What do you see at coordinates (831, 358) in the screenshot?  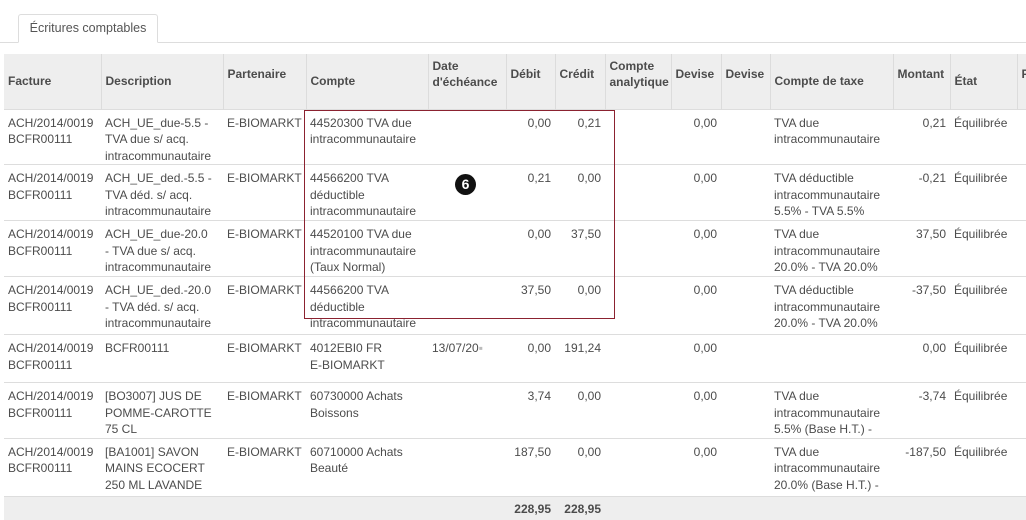 I see `cell-compte-taxe` at bounding box center [831, 358].